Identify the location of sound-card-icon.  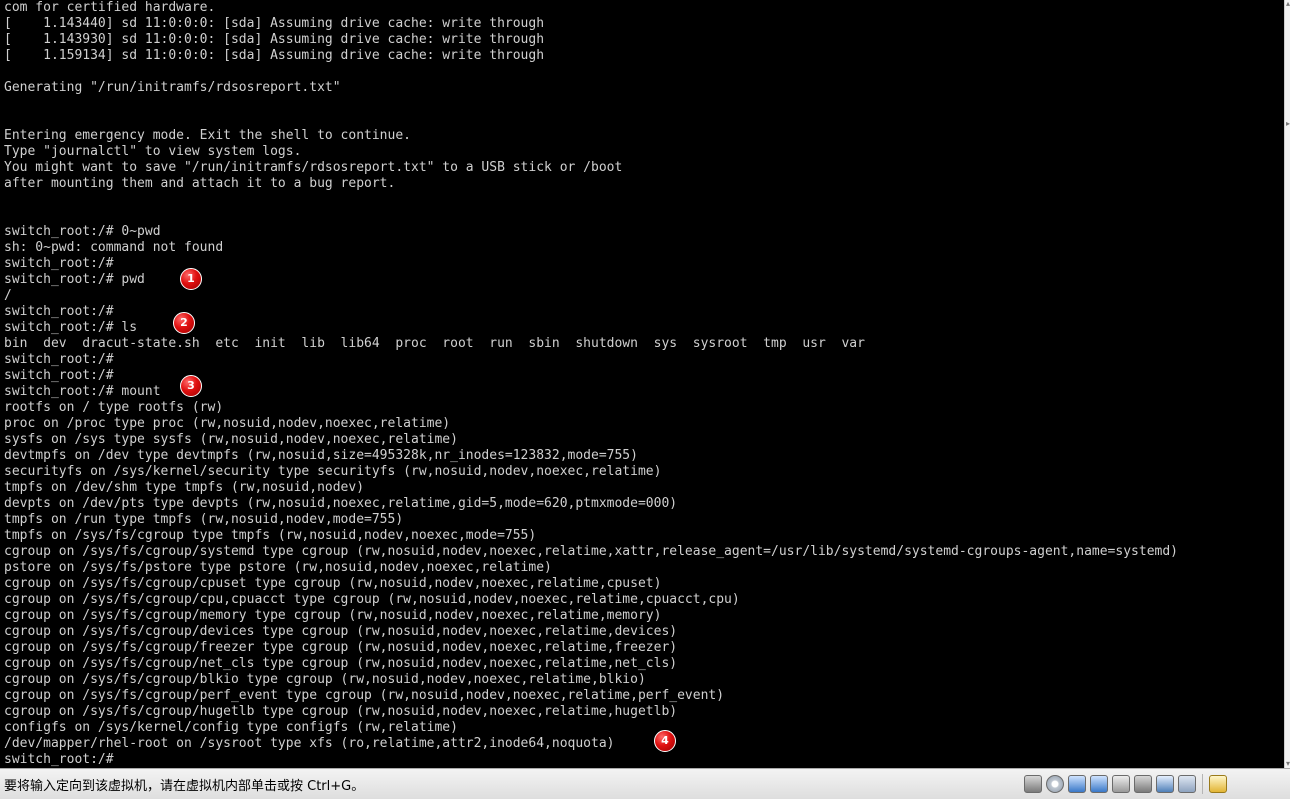
(1165, 784).